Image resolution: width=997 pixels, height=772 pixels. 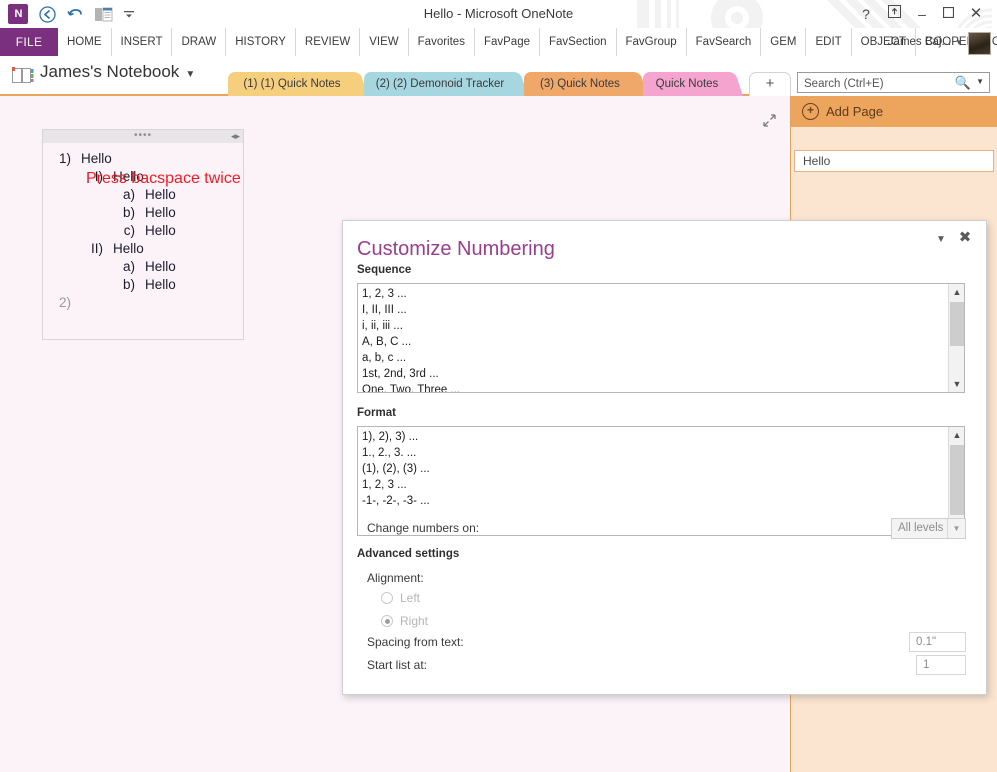 I want to click on notebook-title: James's Notebook ▼, so click(x=117, y=72).